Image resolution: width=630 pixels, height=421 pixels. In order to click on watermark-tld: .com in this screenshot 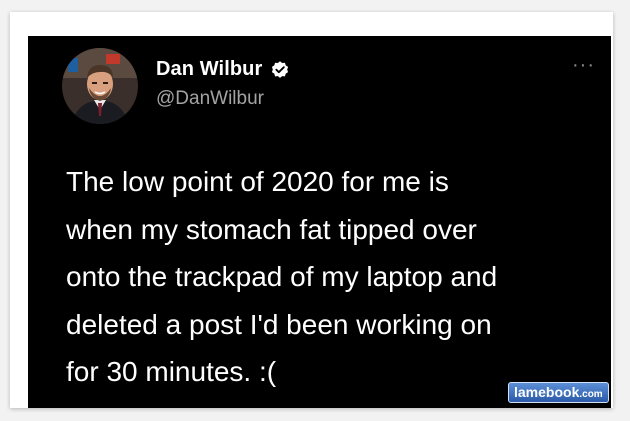, I will do `click(591, 394)`.